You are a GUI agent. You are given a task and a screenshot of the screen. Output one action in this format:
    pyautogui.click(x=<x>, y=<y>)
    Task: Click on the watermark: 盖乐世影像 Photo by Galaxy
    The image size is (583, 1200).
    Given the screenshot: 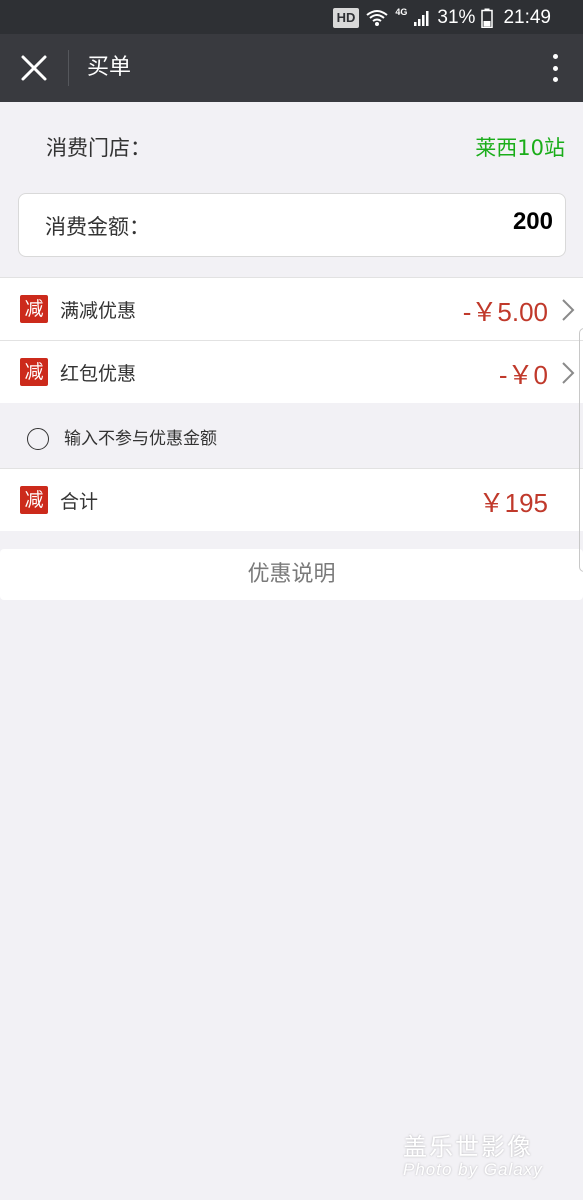 What is the action you would take?
    pyautogui.click(x=483, y=1153)
    